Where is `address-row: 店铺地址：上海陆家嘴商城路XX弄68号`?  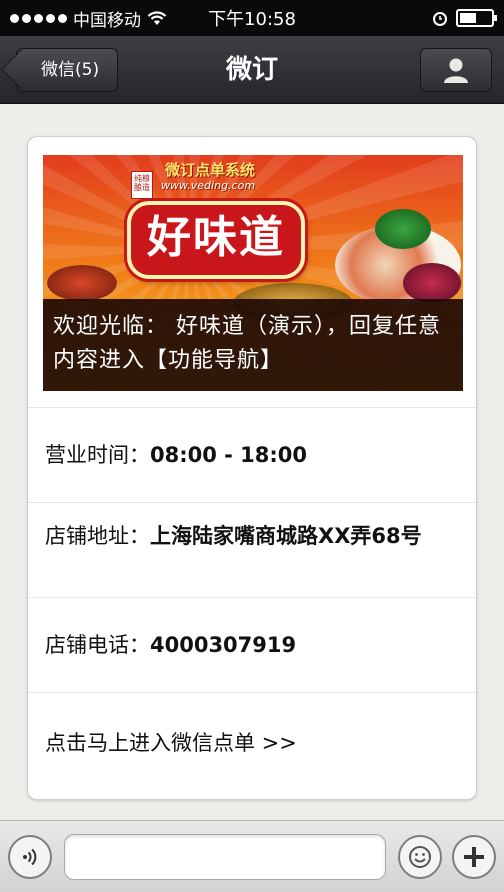
address-row: 店铺地址：上海陆家嘴商城路XX弄68号 is located at coordinates (252, 549).